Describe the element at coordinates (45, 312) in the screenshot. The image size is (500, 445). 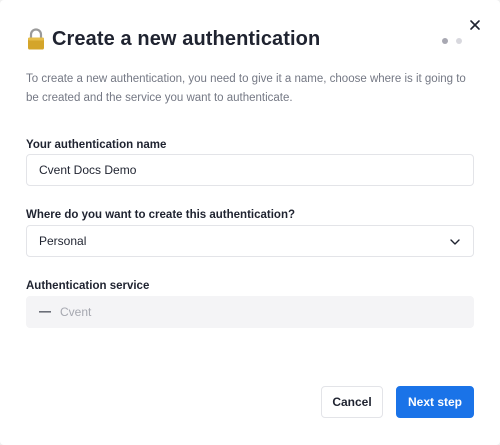
I see `cvent-service-icon` at that location.